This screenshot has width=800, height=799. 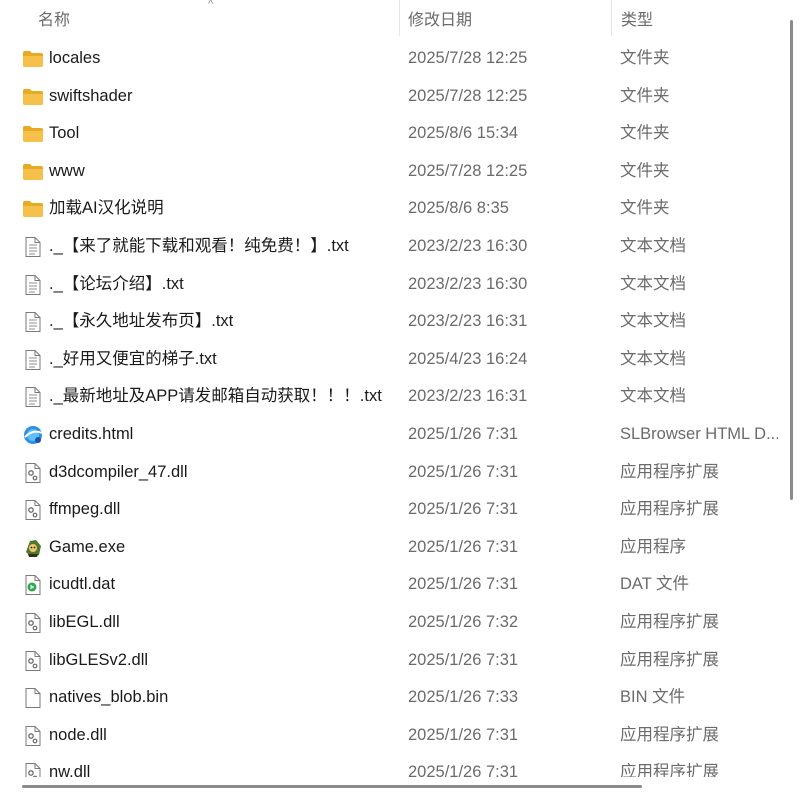 What do you see at coordinates (389, 585) in the screenshot?
I see `file-row: icudtl.dat 2025/1/26 7:31 DAT 文件` at bounding box center [389, 585].